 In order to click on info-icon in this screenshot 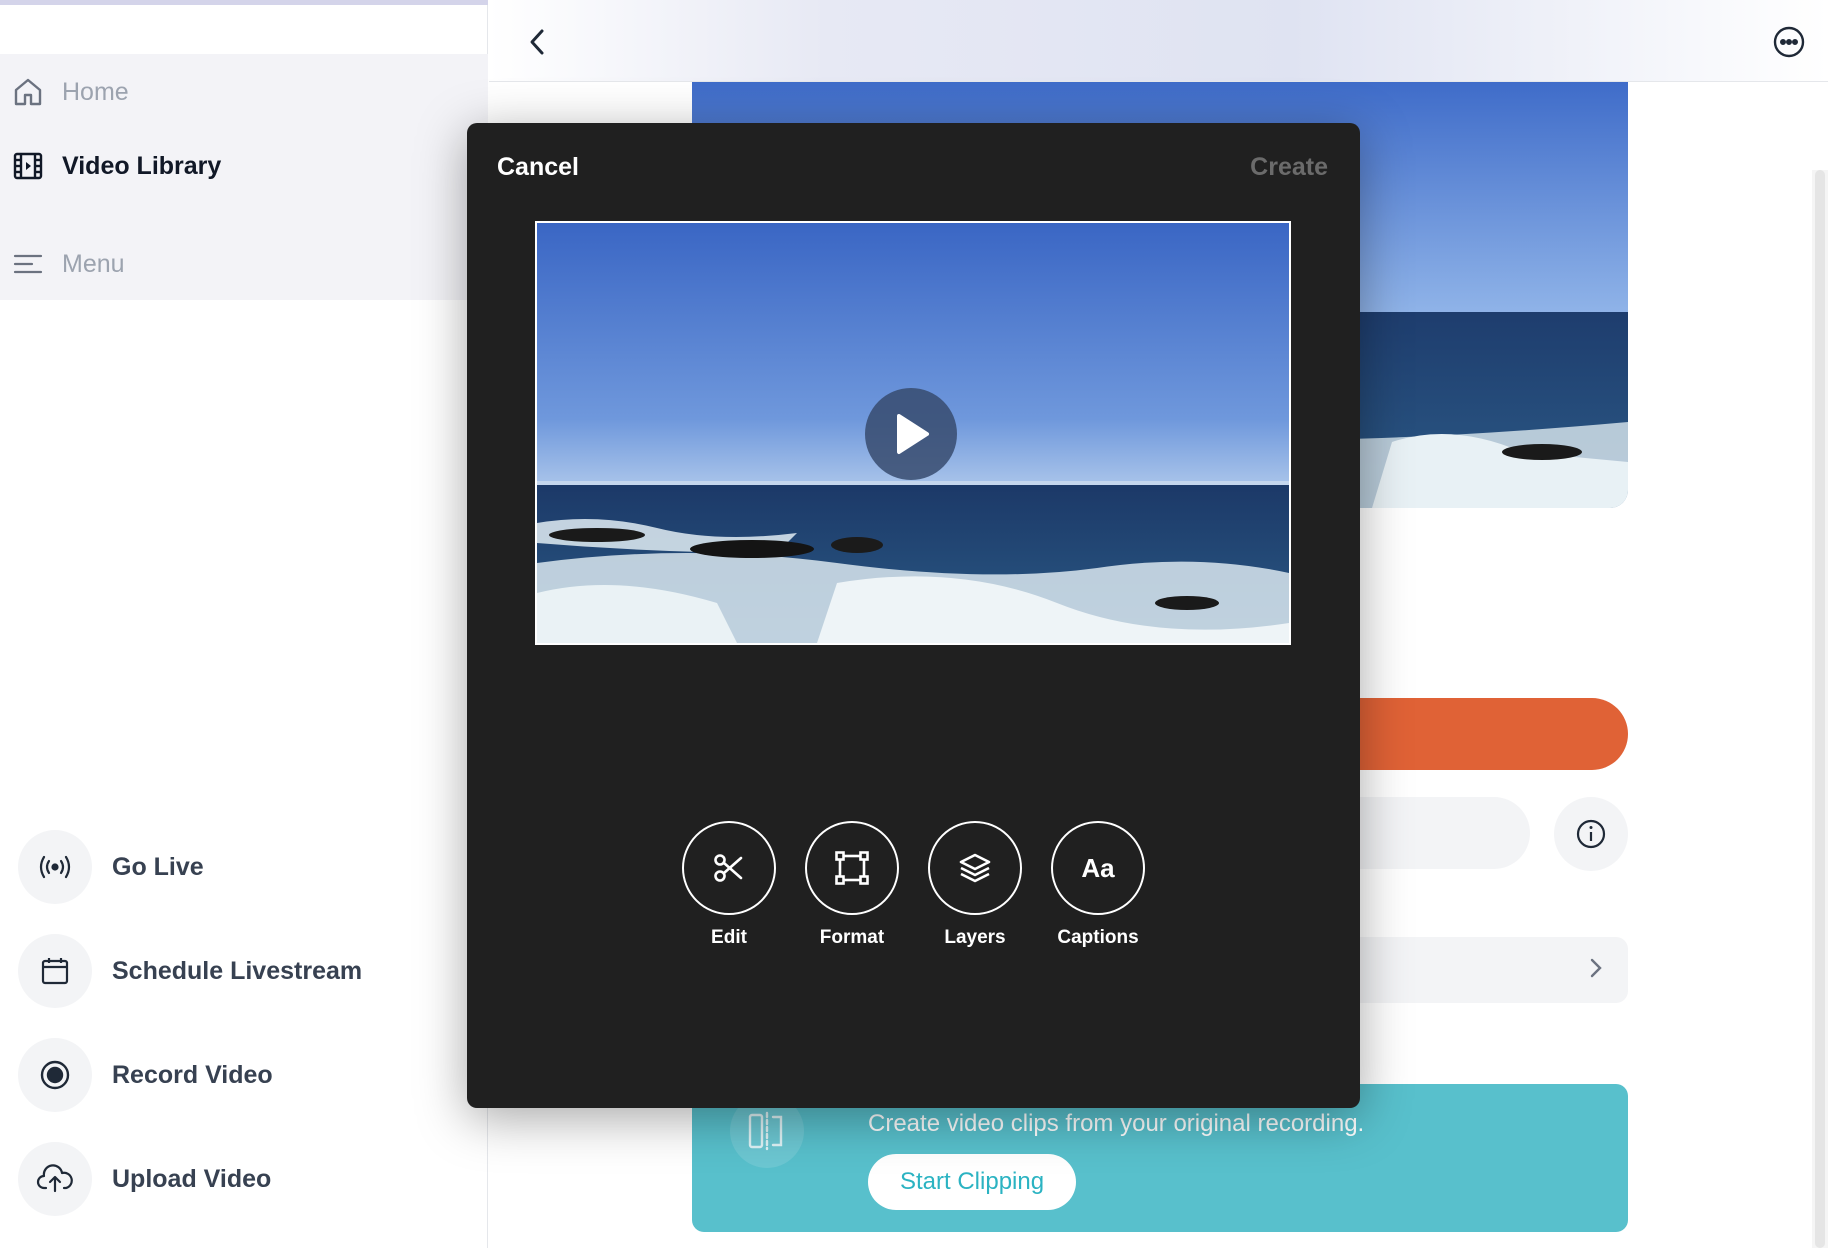, I will do `click(1591, 834)`.